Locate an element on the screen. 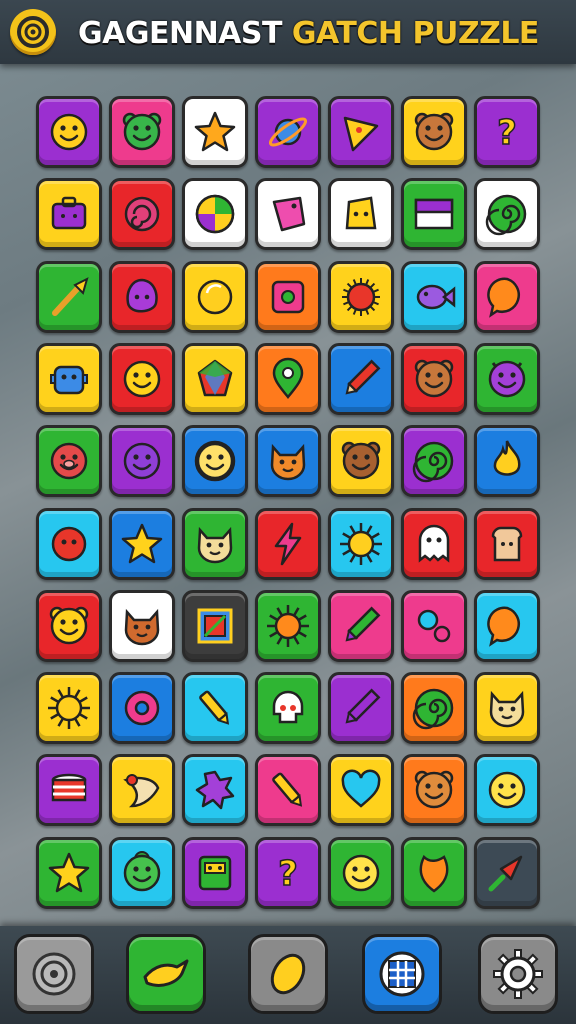  green-troll-icon is located at coordinates (142, 871).